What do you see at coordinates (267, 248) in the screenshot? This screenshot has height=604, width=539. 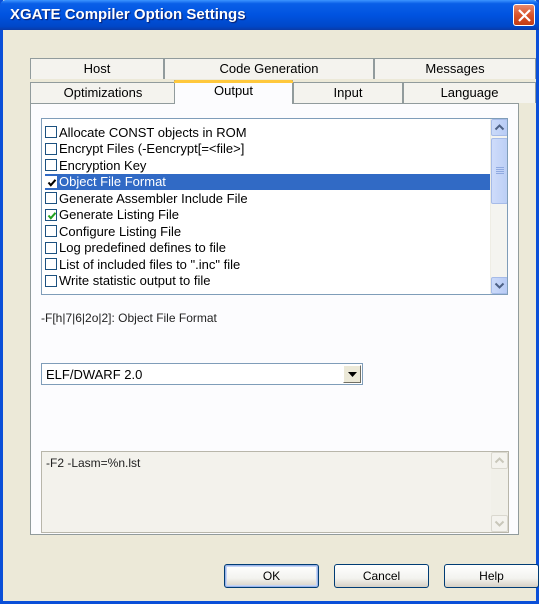 I see `option-item: Log predefined defines to file` at bounding box center [267, 248].